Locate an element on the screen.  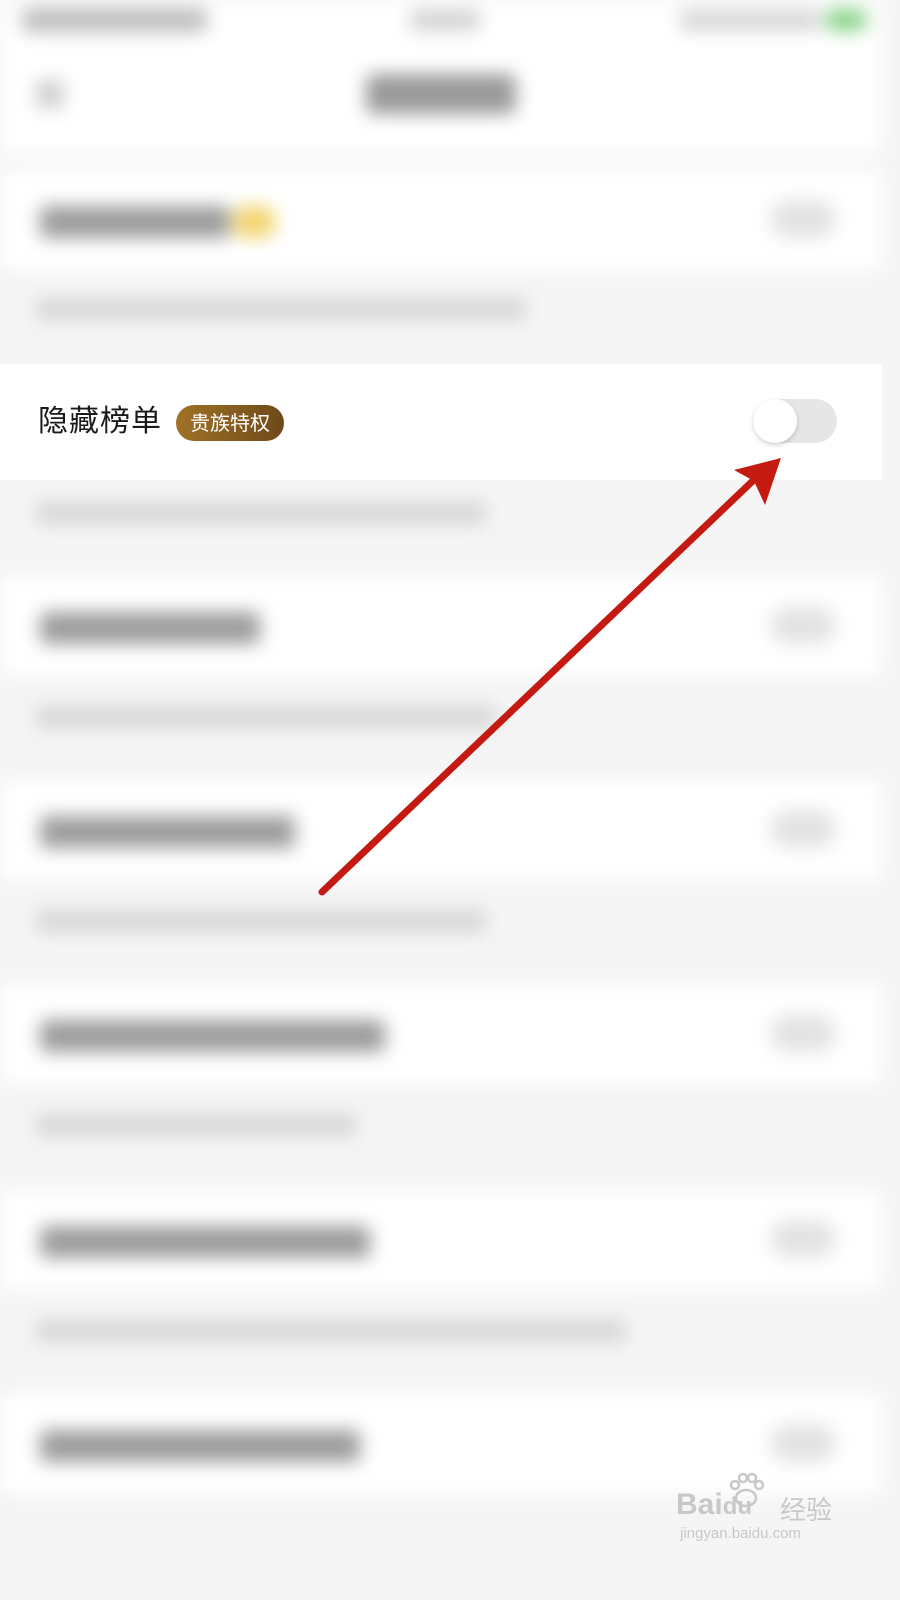
baidu-paw-icon is located at coordinates (747, 1490).